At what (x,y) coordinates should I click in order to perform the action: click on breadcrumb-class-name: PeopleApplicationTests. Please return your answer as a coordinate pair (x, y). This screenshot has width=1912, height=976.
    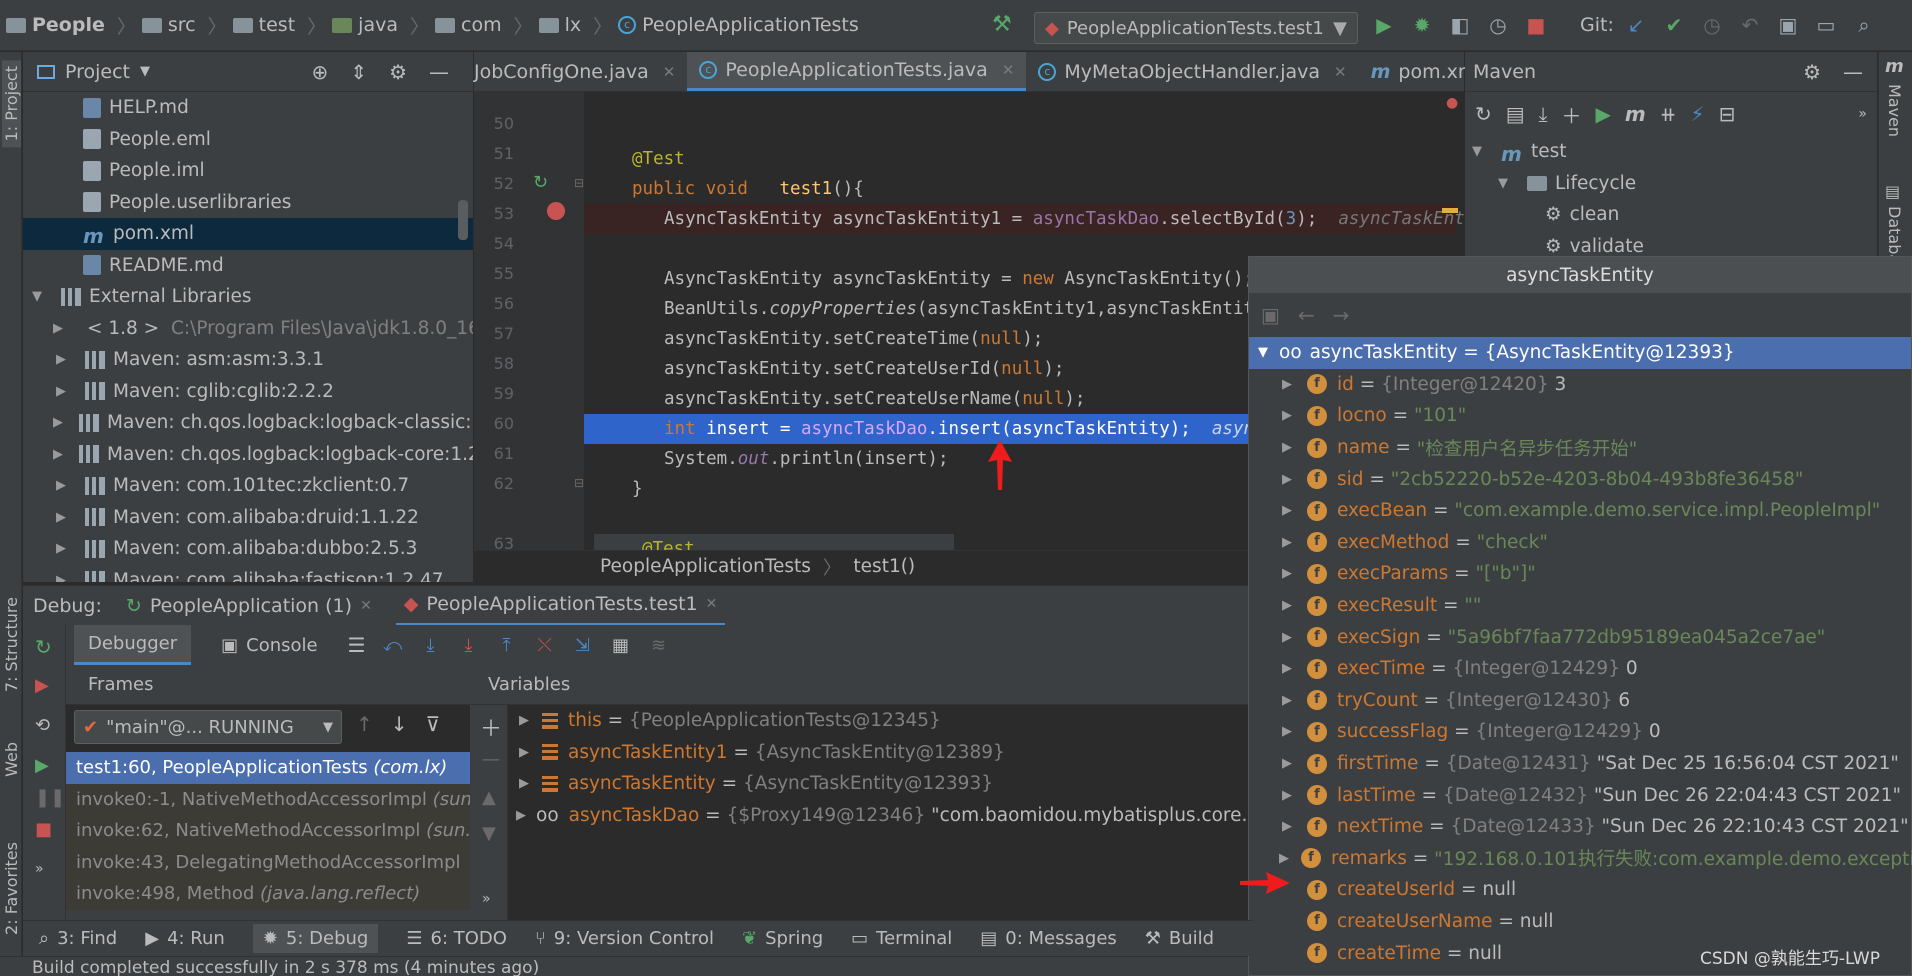
    Looking at the image, I should click on (705, 566).